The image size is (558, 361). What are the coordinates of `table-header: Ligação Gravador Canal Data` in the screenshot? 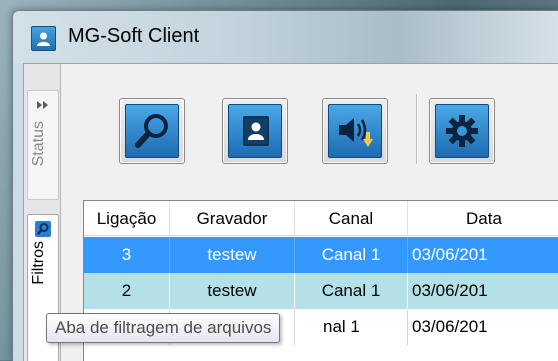 It's located at (321, 219).